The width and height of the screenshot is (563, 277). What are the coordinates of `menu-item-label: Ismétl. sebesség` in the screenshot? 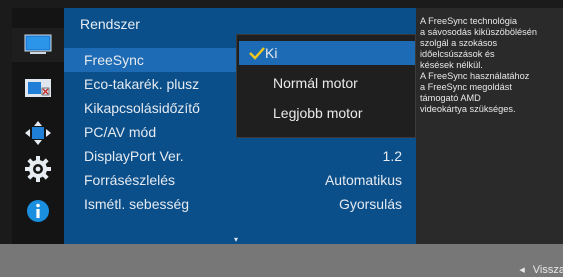 It's located at (137, 204).